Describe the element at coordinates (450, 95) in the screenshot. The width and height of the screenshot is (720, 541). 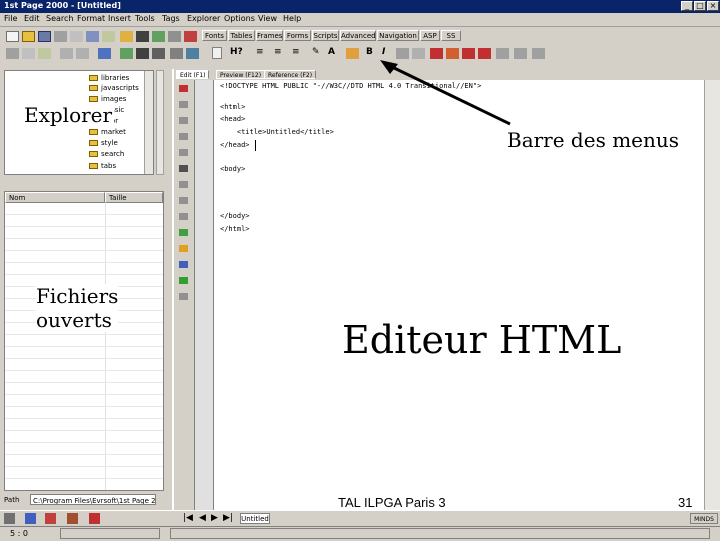
I see `arrow-line` at that location.